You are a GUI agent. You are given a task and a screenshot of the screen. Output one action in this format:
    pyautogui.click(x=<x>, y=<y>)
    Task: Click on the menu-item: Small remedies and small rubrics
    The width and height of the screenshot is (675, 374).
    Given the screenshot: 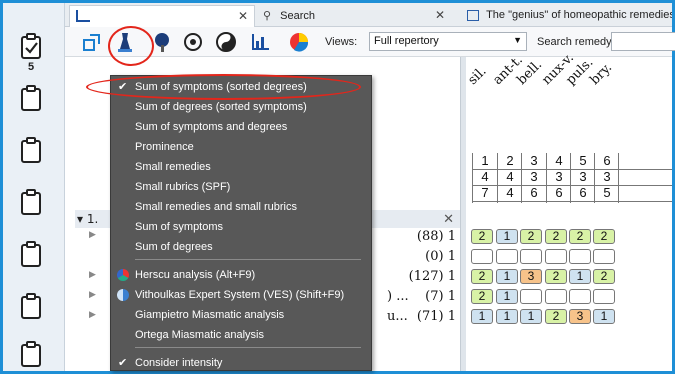 What is the action you would take?
    pyautogui.click(x=241, y=207)
    